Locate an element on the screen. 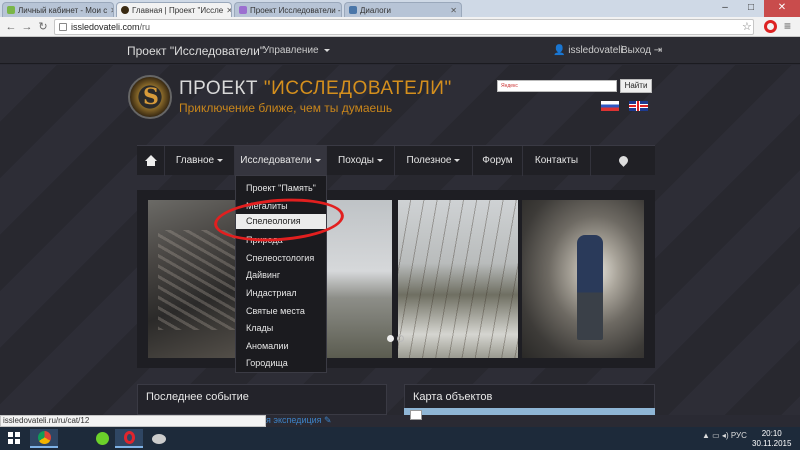 The image size is (800, 450). language-indicator: РУС is located at coordinates (739, 435).